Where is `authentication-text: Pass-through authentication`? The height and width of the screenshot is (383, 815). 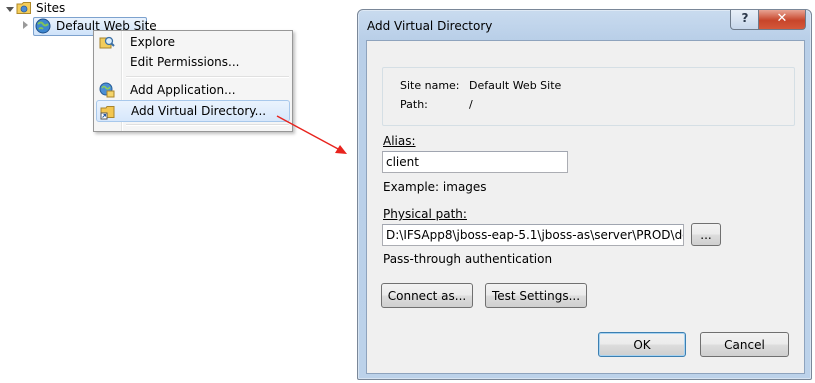 authentication-text: Pass-through authentication is located at coordinates (468, 259).